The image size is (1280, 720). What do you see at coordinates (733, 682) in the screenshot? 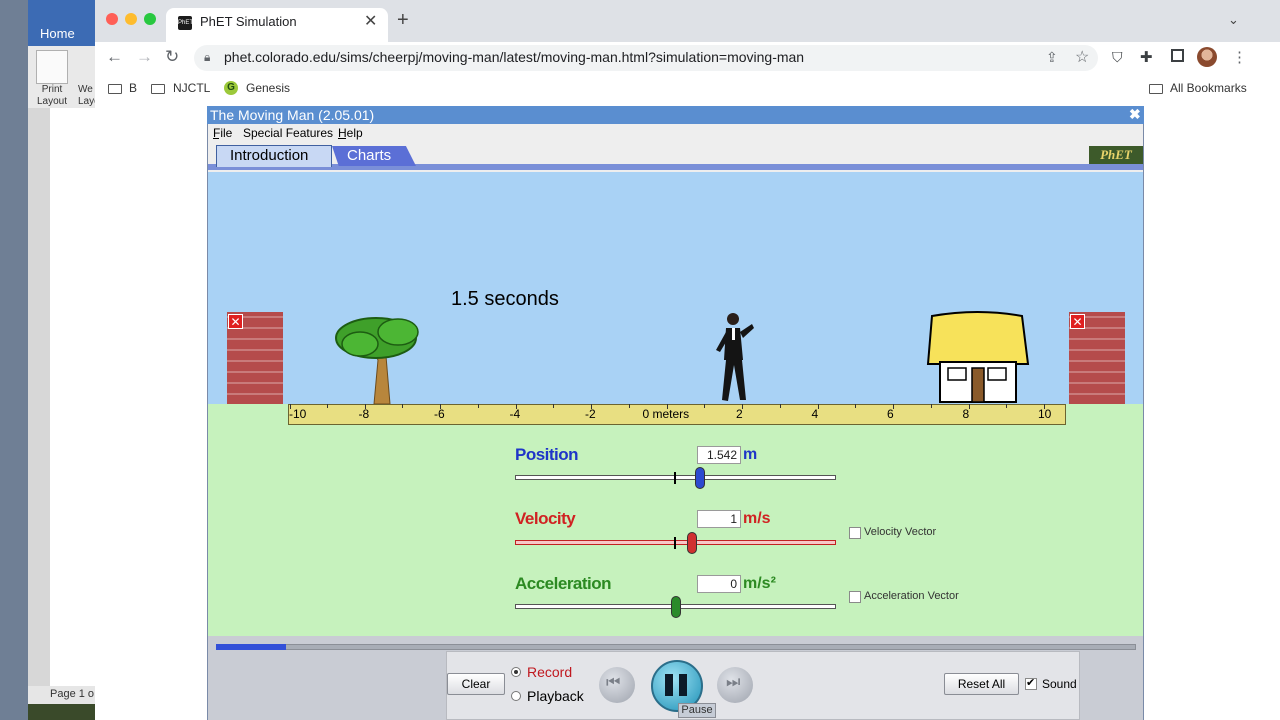
I see `step-forward-icon: ⏭` at bounding box center [733, 682].